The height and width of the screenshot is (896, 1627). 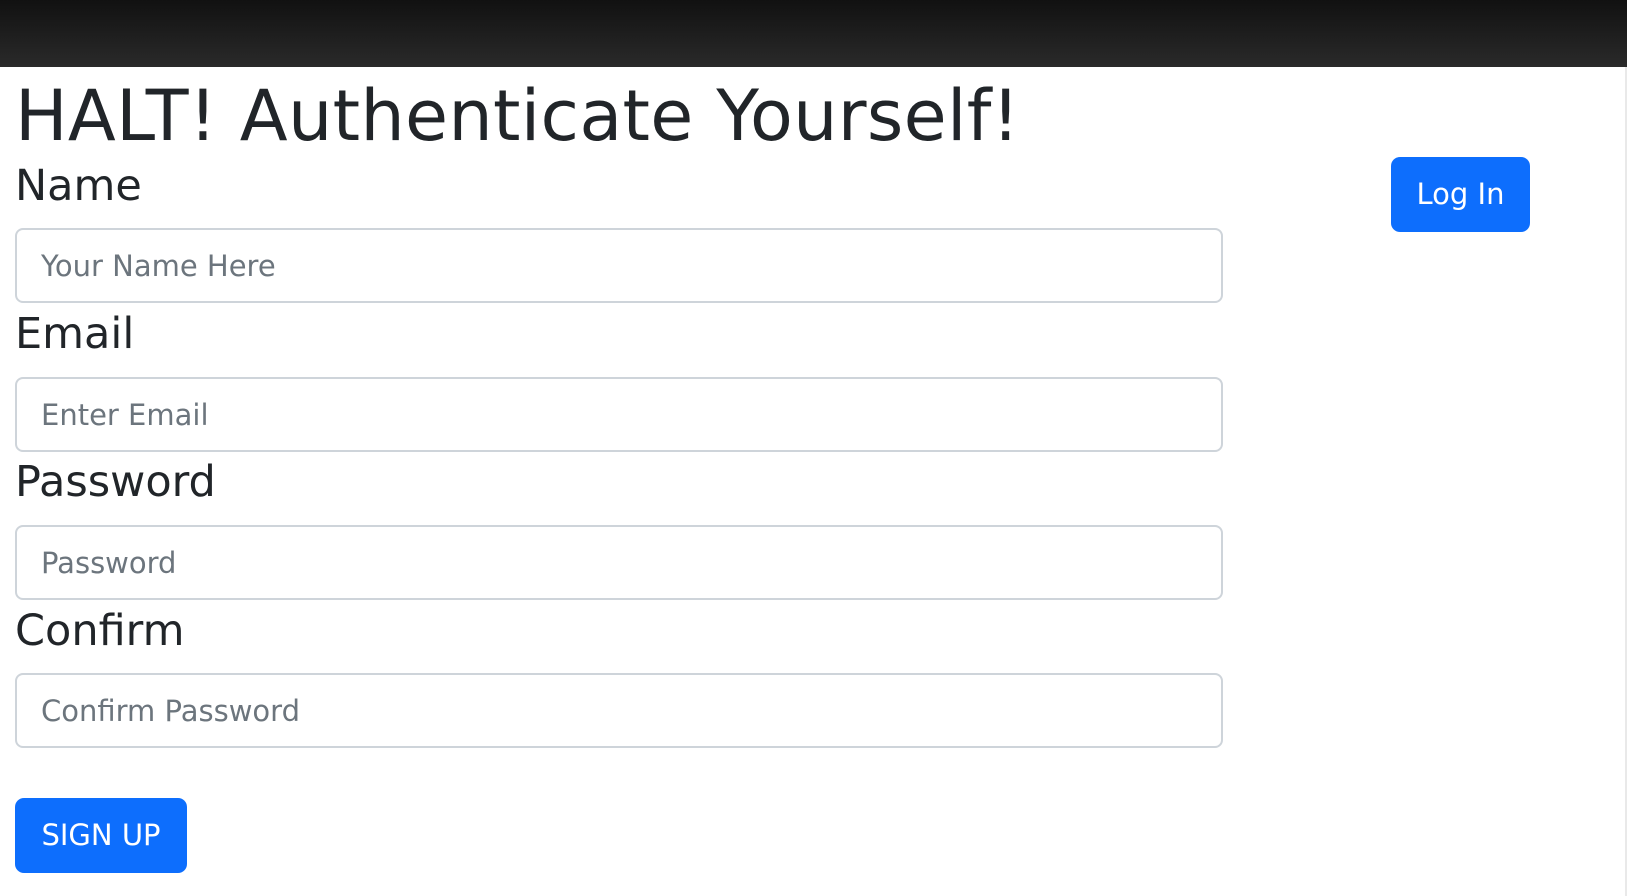 What do you see at coordinates (100, 631) in the screenshot?
I see `confirm-label: Confirm` at bounding box center [100, 631].